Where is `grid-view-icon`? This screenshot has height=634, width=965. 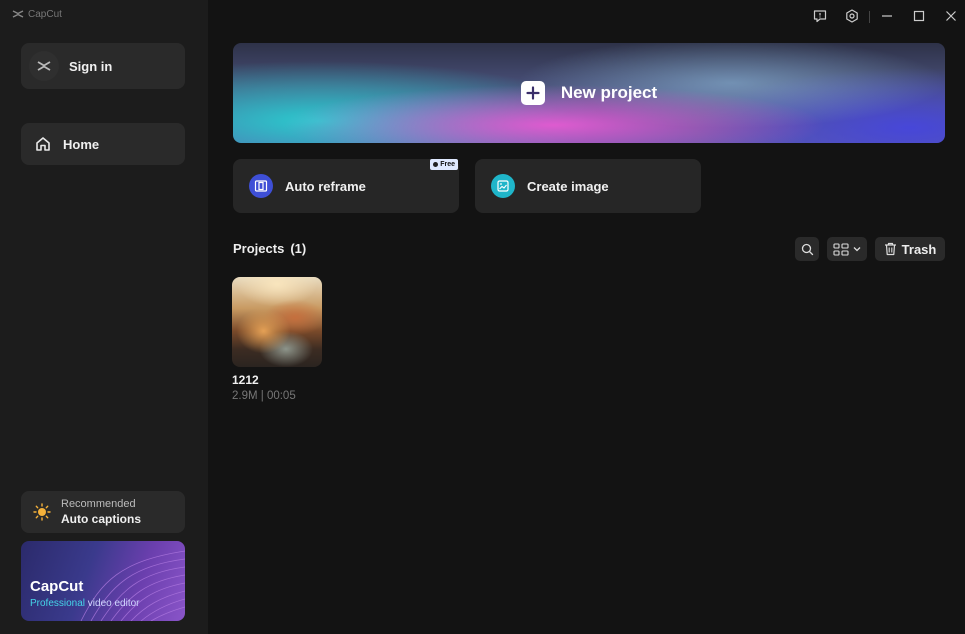 grid-view-icon is located at coordinates (841, 249).